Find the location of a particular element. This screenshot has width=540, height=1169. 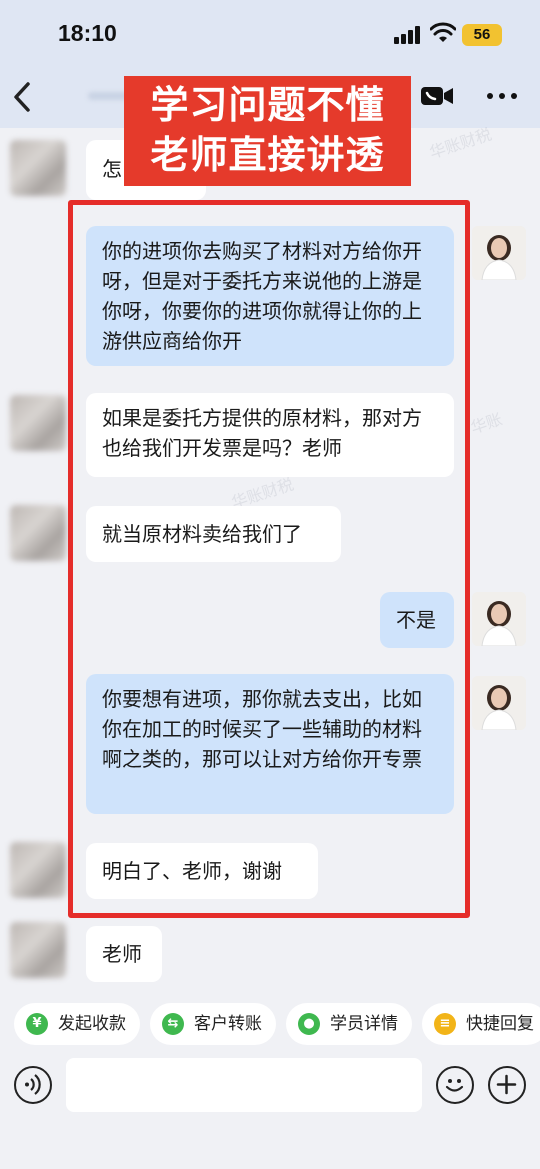

battery-indicator: 56 is located at coordinates (482, 35).